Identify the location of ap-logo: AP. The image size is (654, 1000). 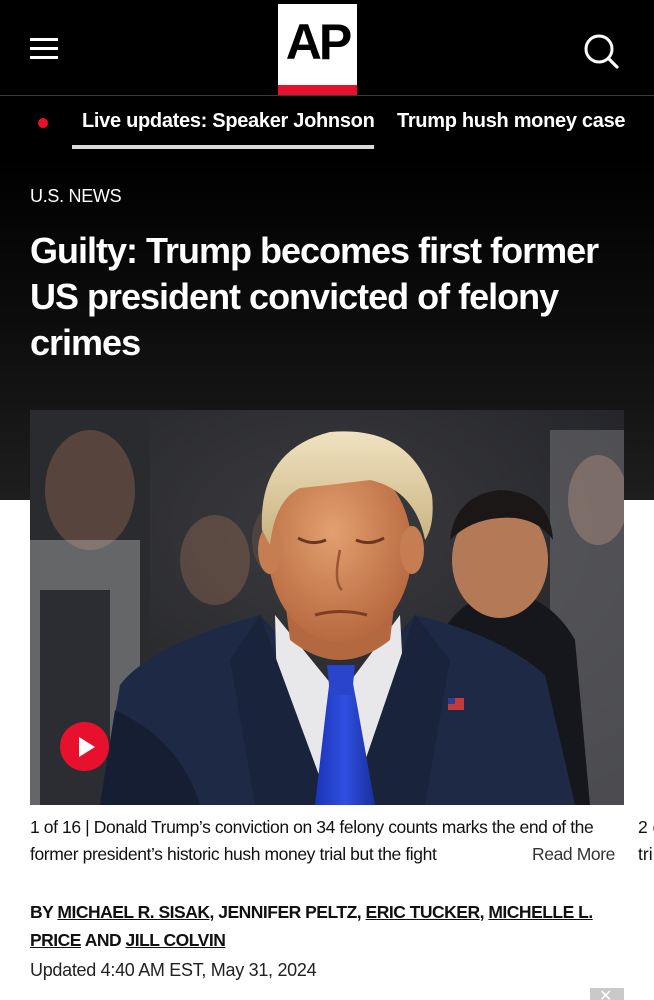
(317, 49).